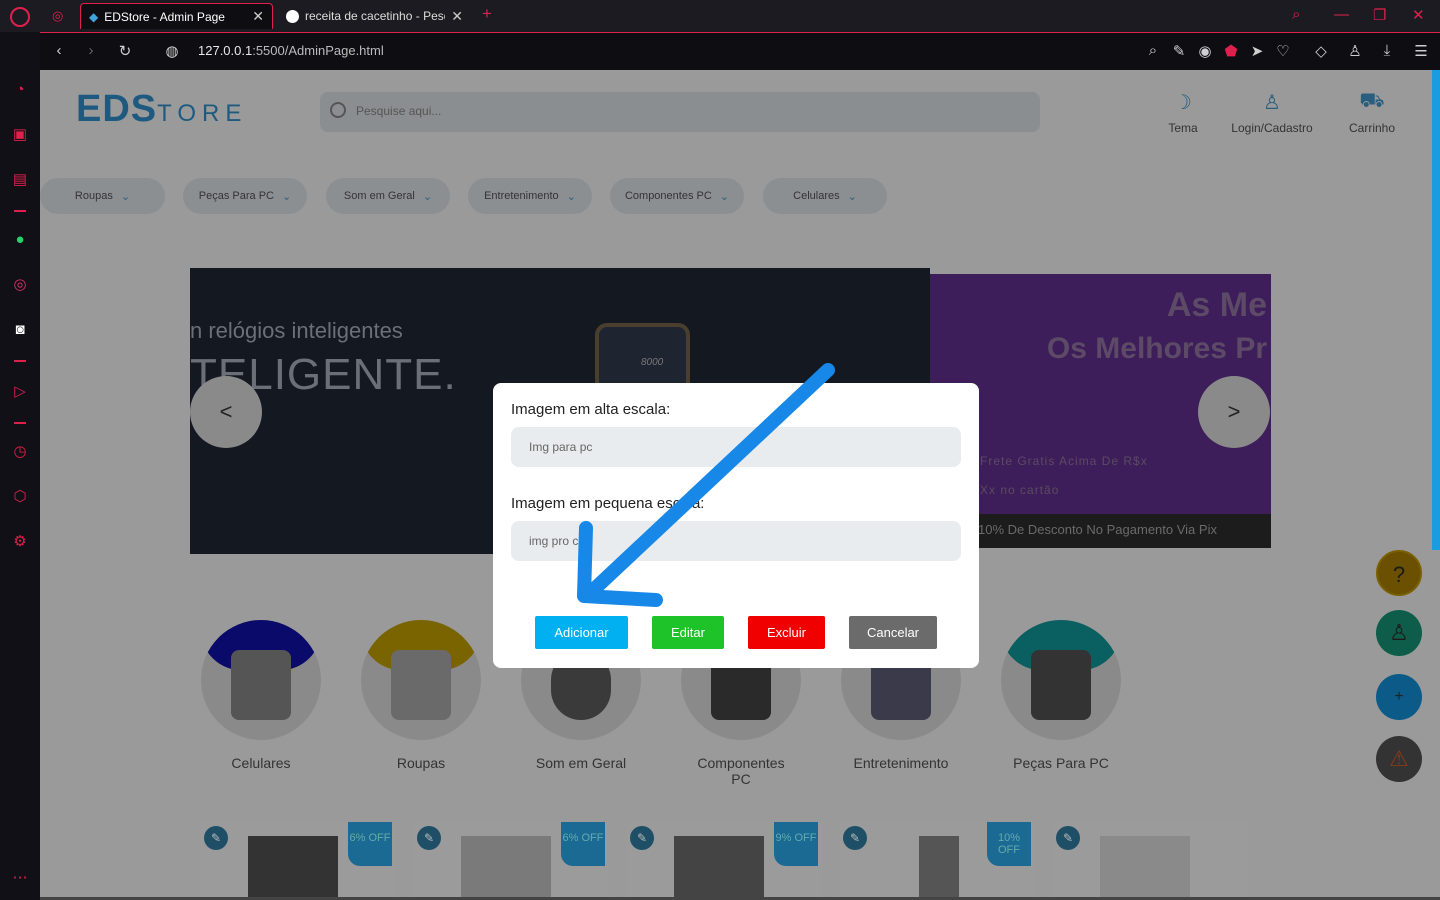 Image resolution: width=1440 pixels, height=900 pixels. I want to click on settings-gear-icon: ⚙, so click(20, 542).